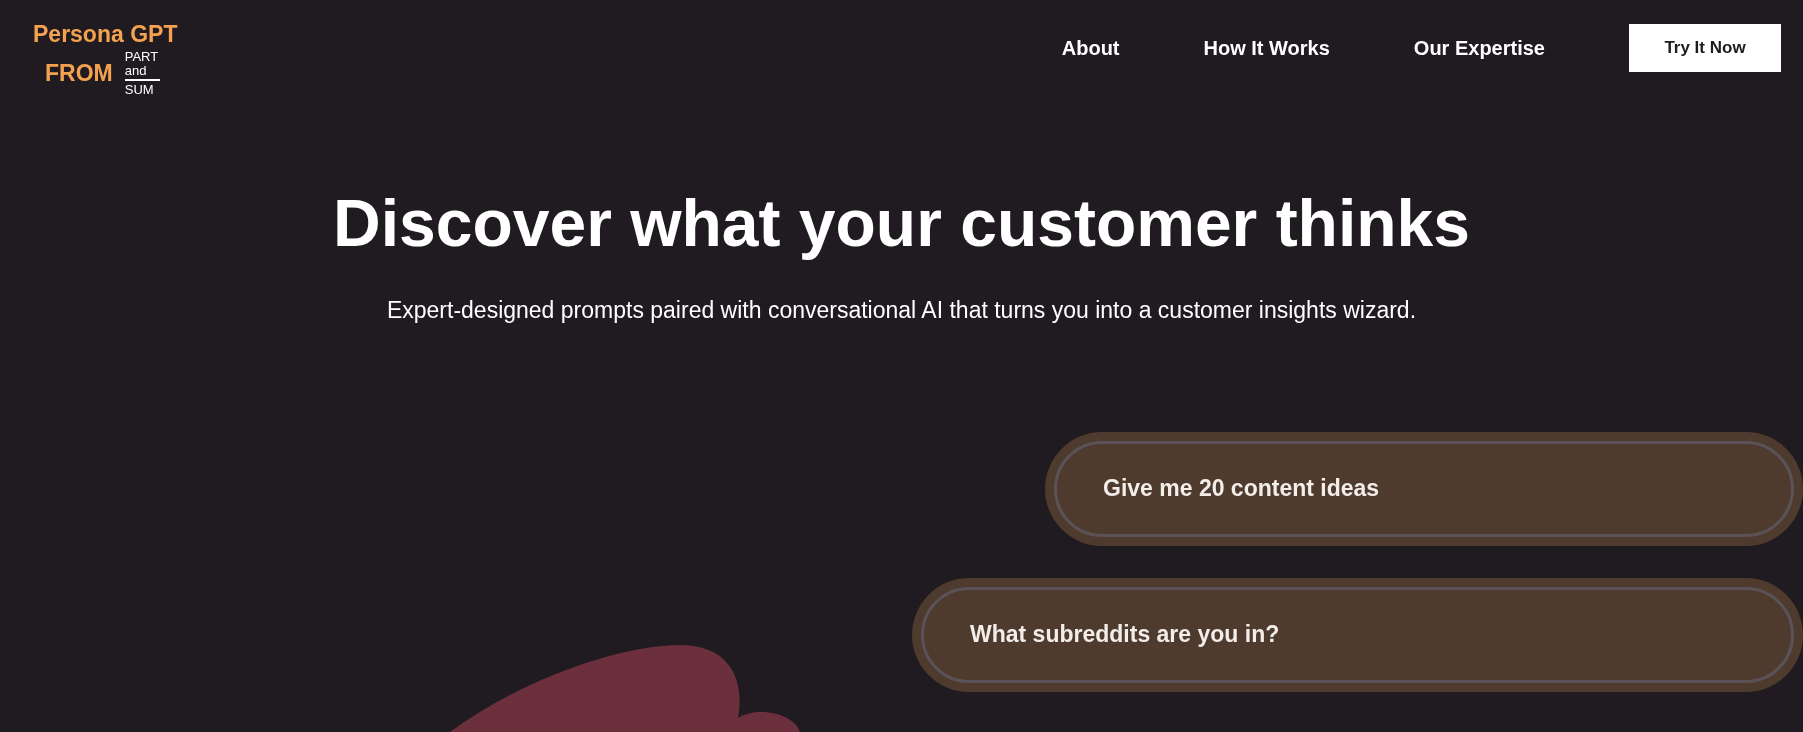  What do you see at coordinates (142, 72) in the screenshot?
I see `brand-text: and` at bounding box center [142, 72].